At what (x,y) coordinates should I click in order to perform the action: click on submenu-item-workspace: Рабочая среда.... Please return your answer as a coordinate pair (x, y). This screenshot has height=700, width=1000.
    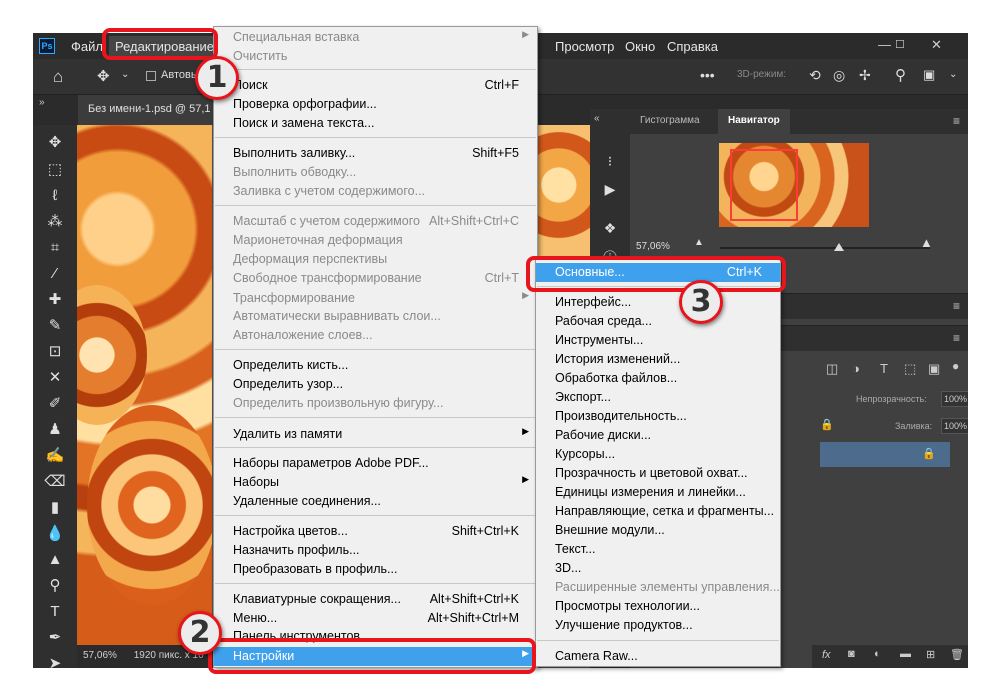
    Looking at the image, I should click on (658, 321).